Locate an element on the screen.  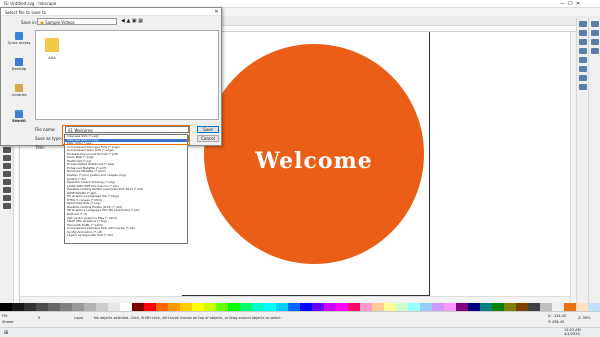
horizontal-scrollbar is located at coordinates (295, 299).